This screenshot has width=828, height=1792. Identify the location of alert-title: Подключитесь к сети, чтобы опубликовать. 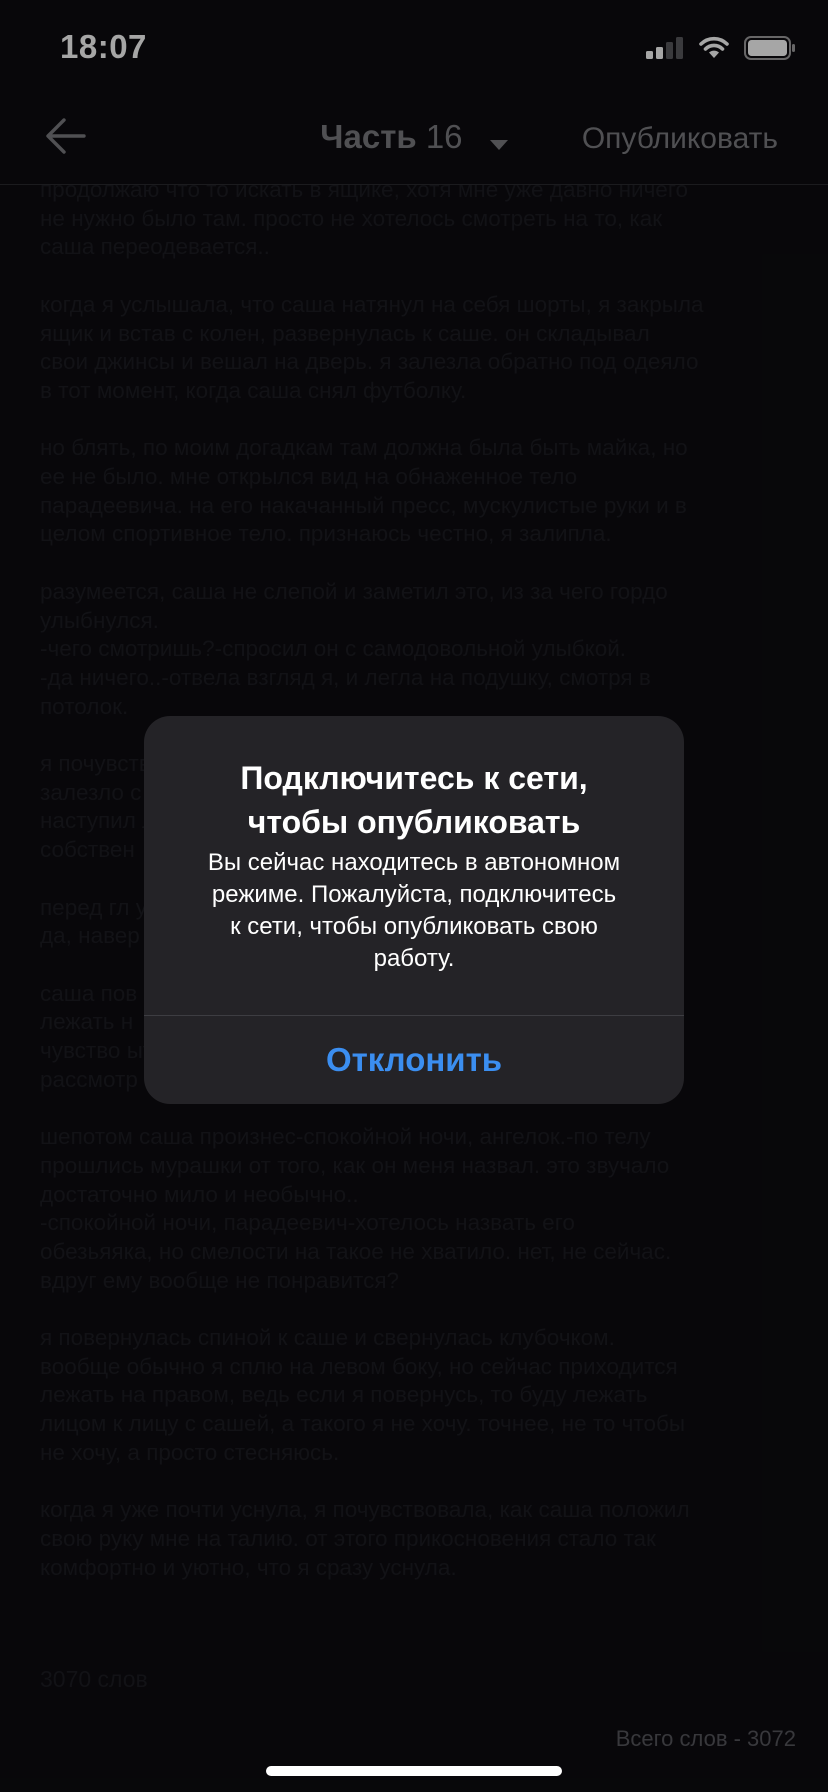
(414, 800).